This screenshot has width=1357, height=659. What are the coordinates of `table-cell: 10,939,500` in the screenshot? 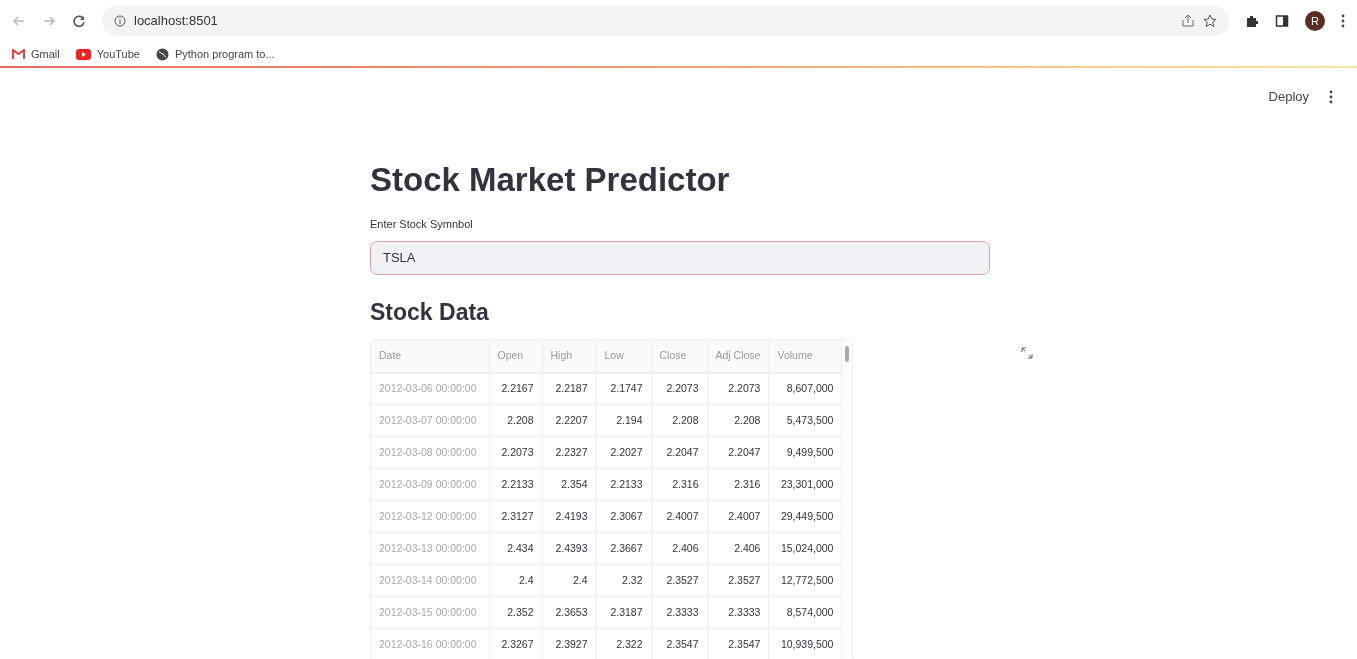 It's located at (805, 643).